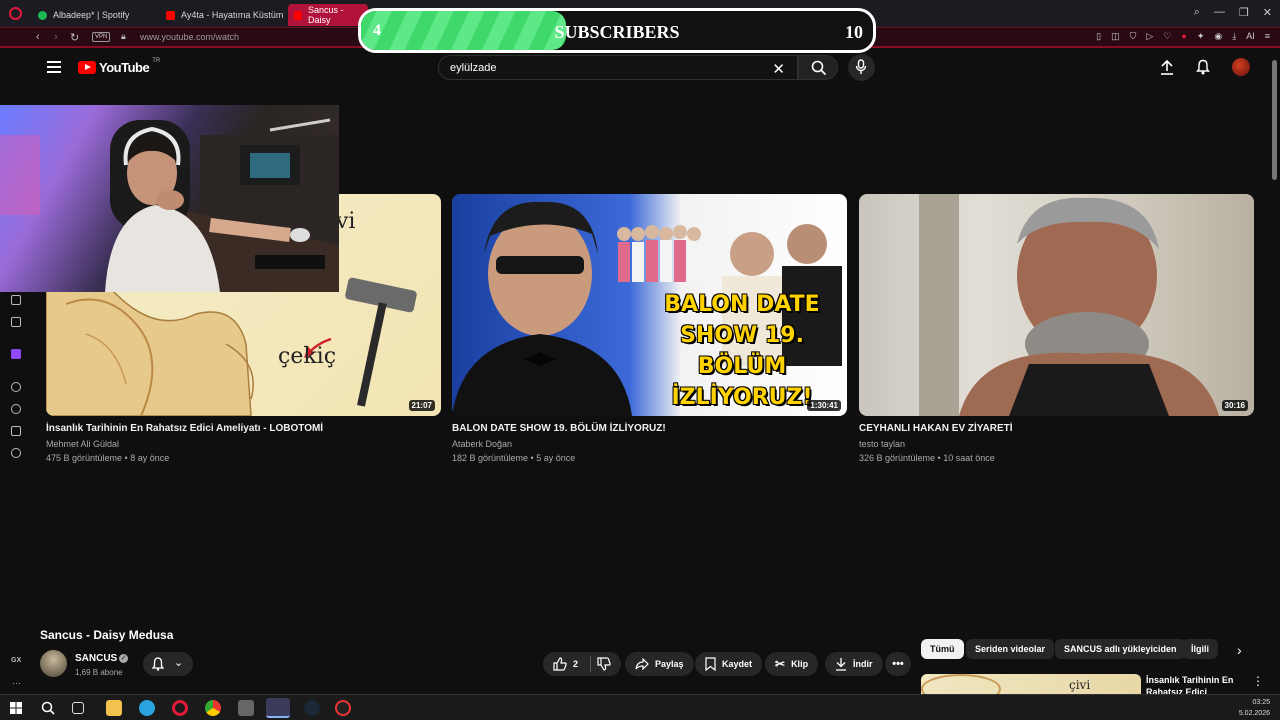  I want to click on save-label: Kaydet, so click(737, 664).